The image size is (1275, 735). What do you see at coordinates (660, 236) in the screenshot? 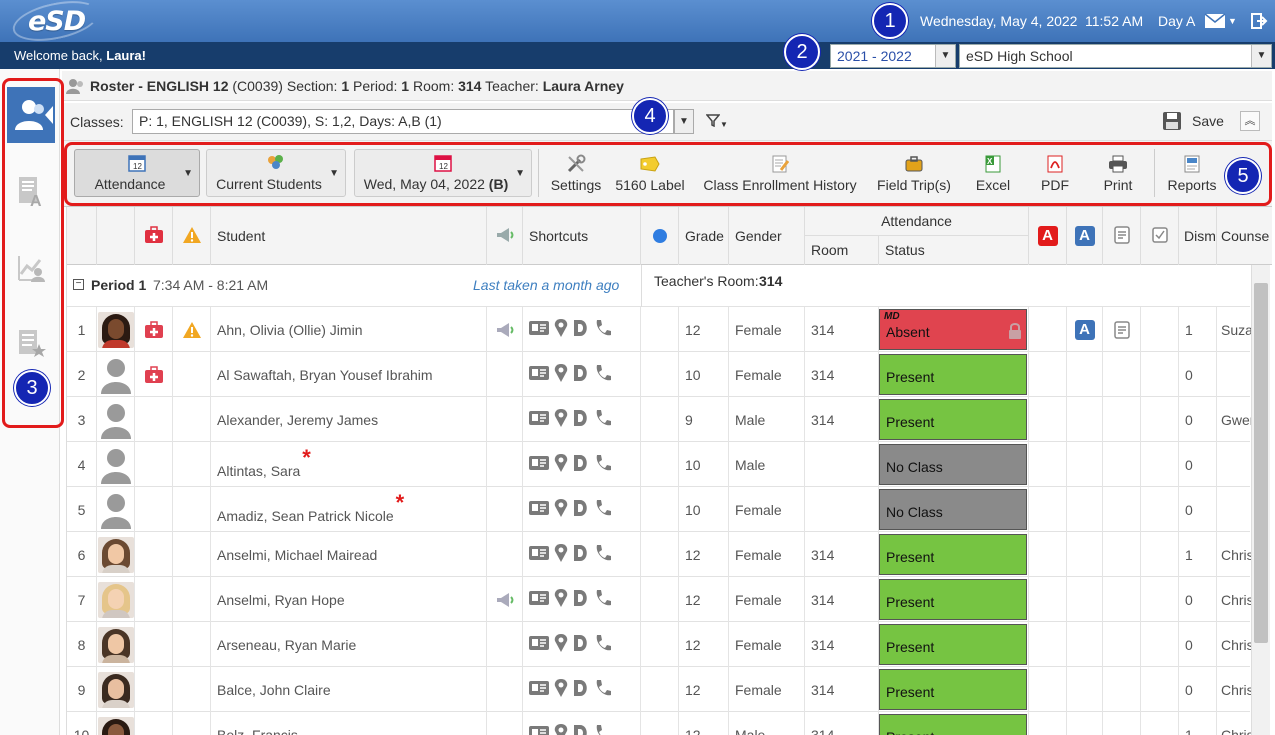
I see `status-dot-header` at bounding box center [660, 236].